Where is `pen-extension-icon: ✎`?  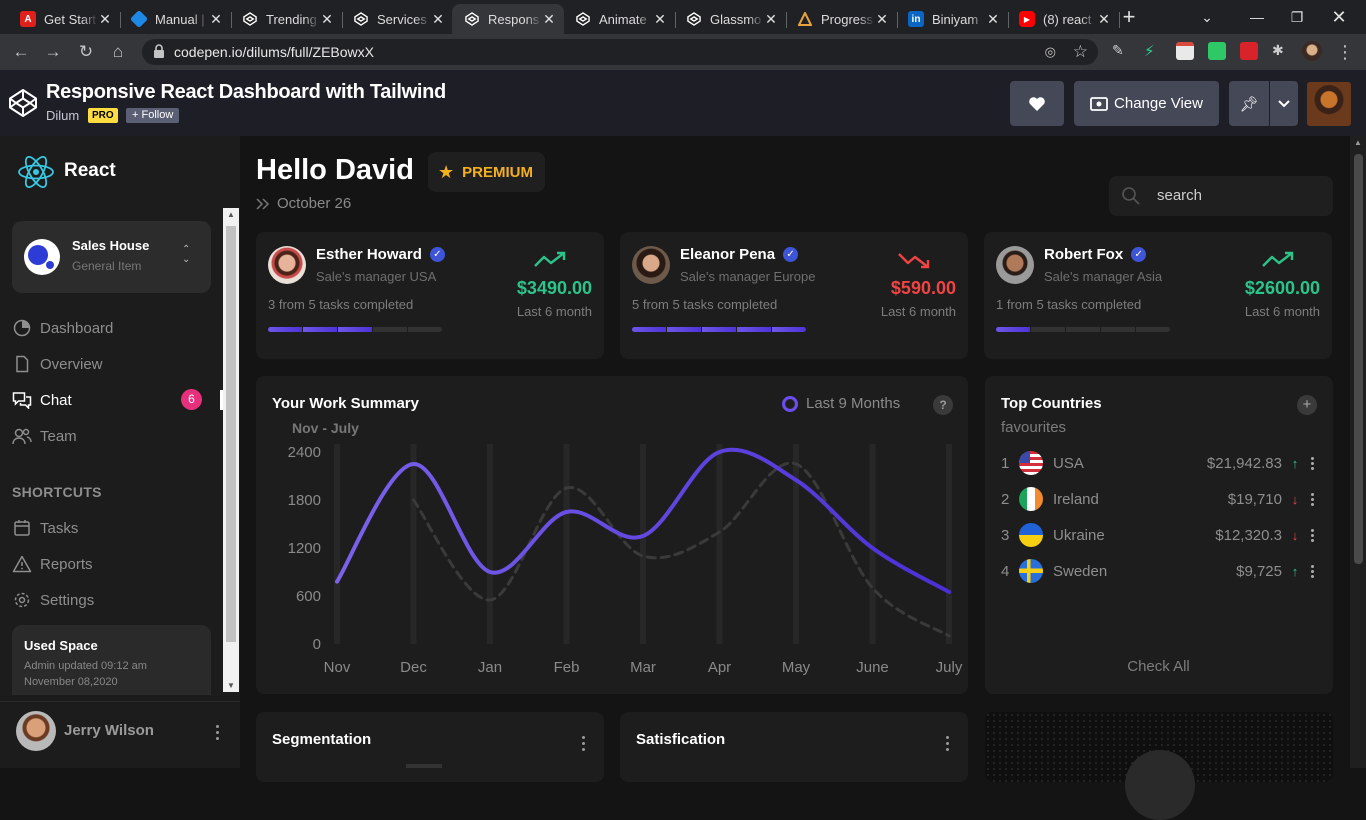 pen-extension-icon: ✎ is located at coordinates (1121, 51).